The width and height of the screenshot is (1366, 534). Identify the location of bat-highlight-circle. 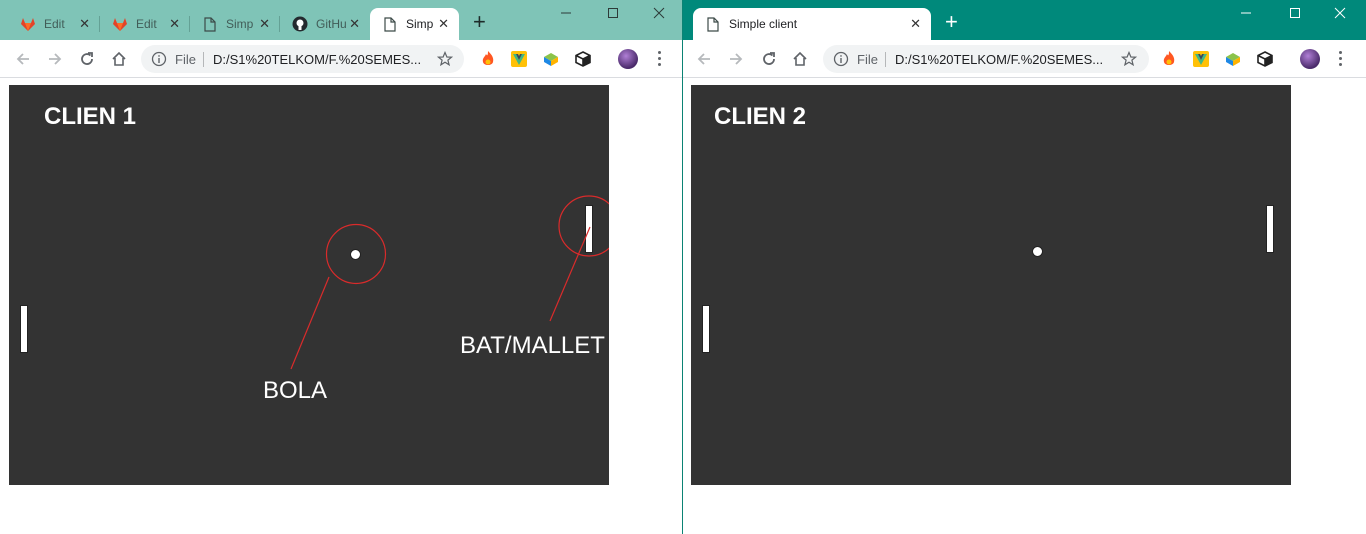
(583, 226).